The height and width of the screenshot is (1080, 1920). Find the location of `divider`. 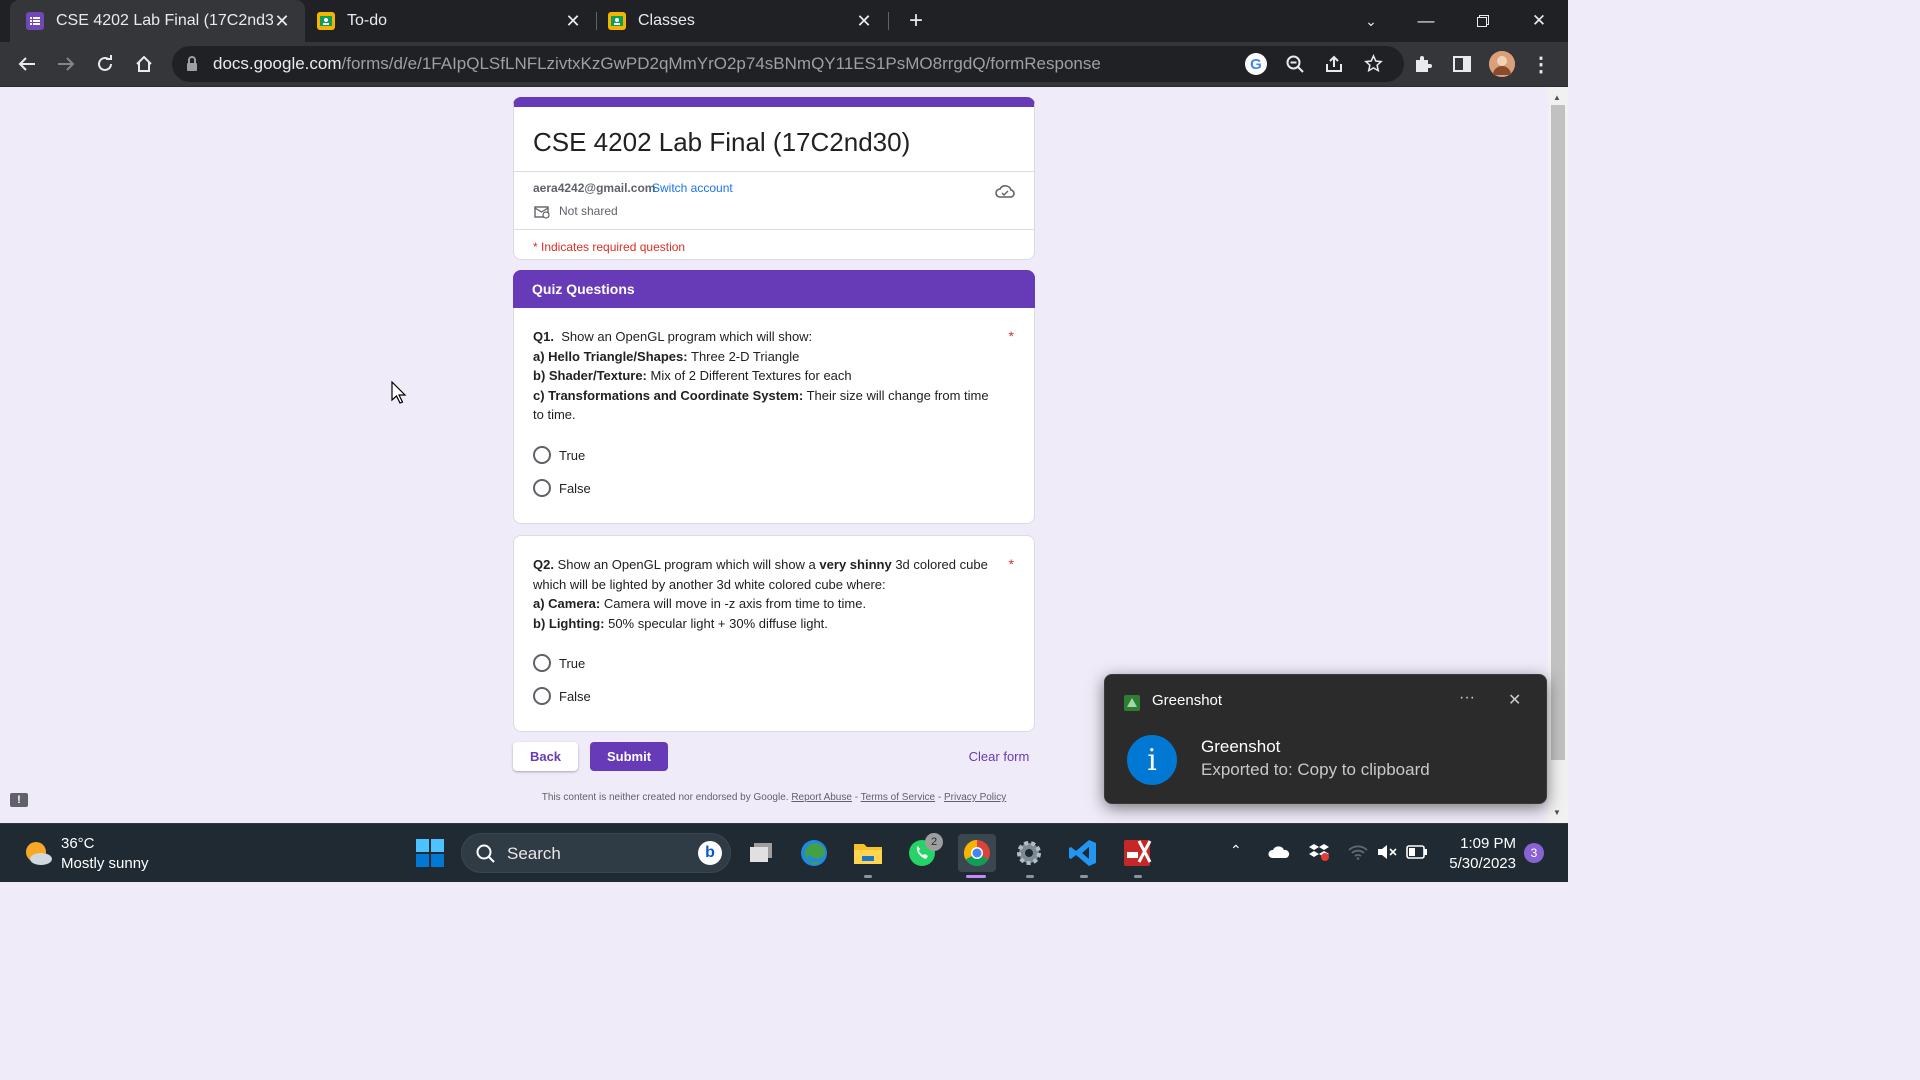

divider is located at coordinates (774, 171).